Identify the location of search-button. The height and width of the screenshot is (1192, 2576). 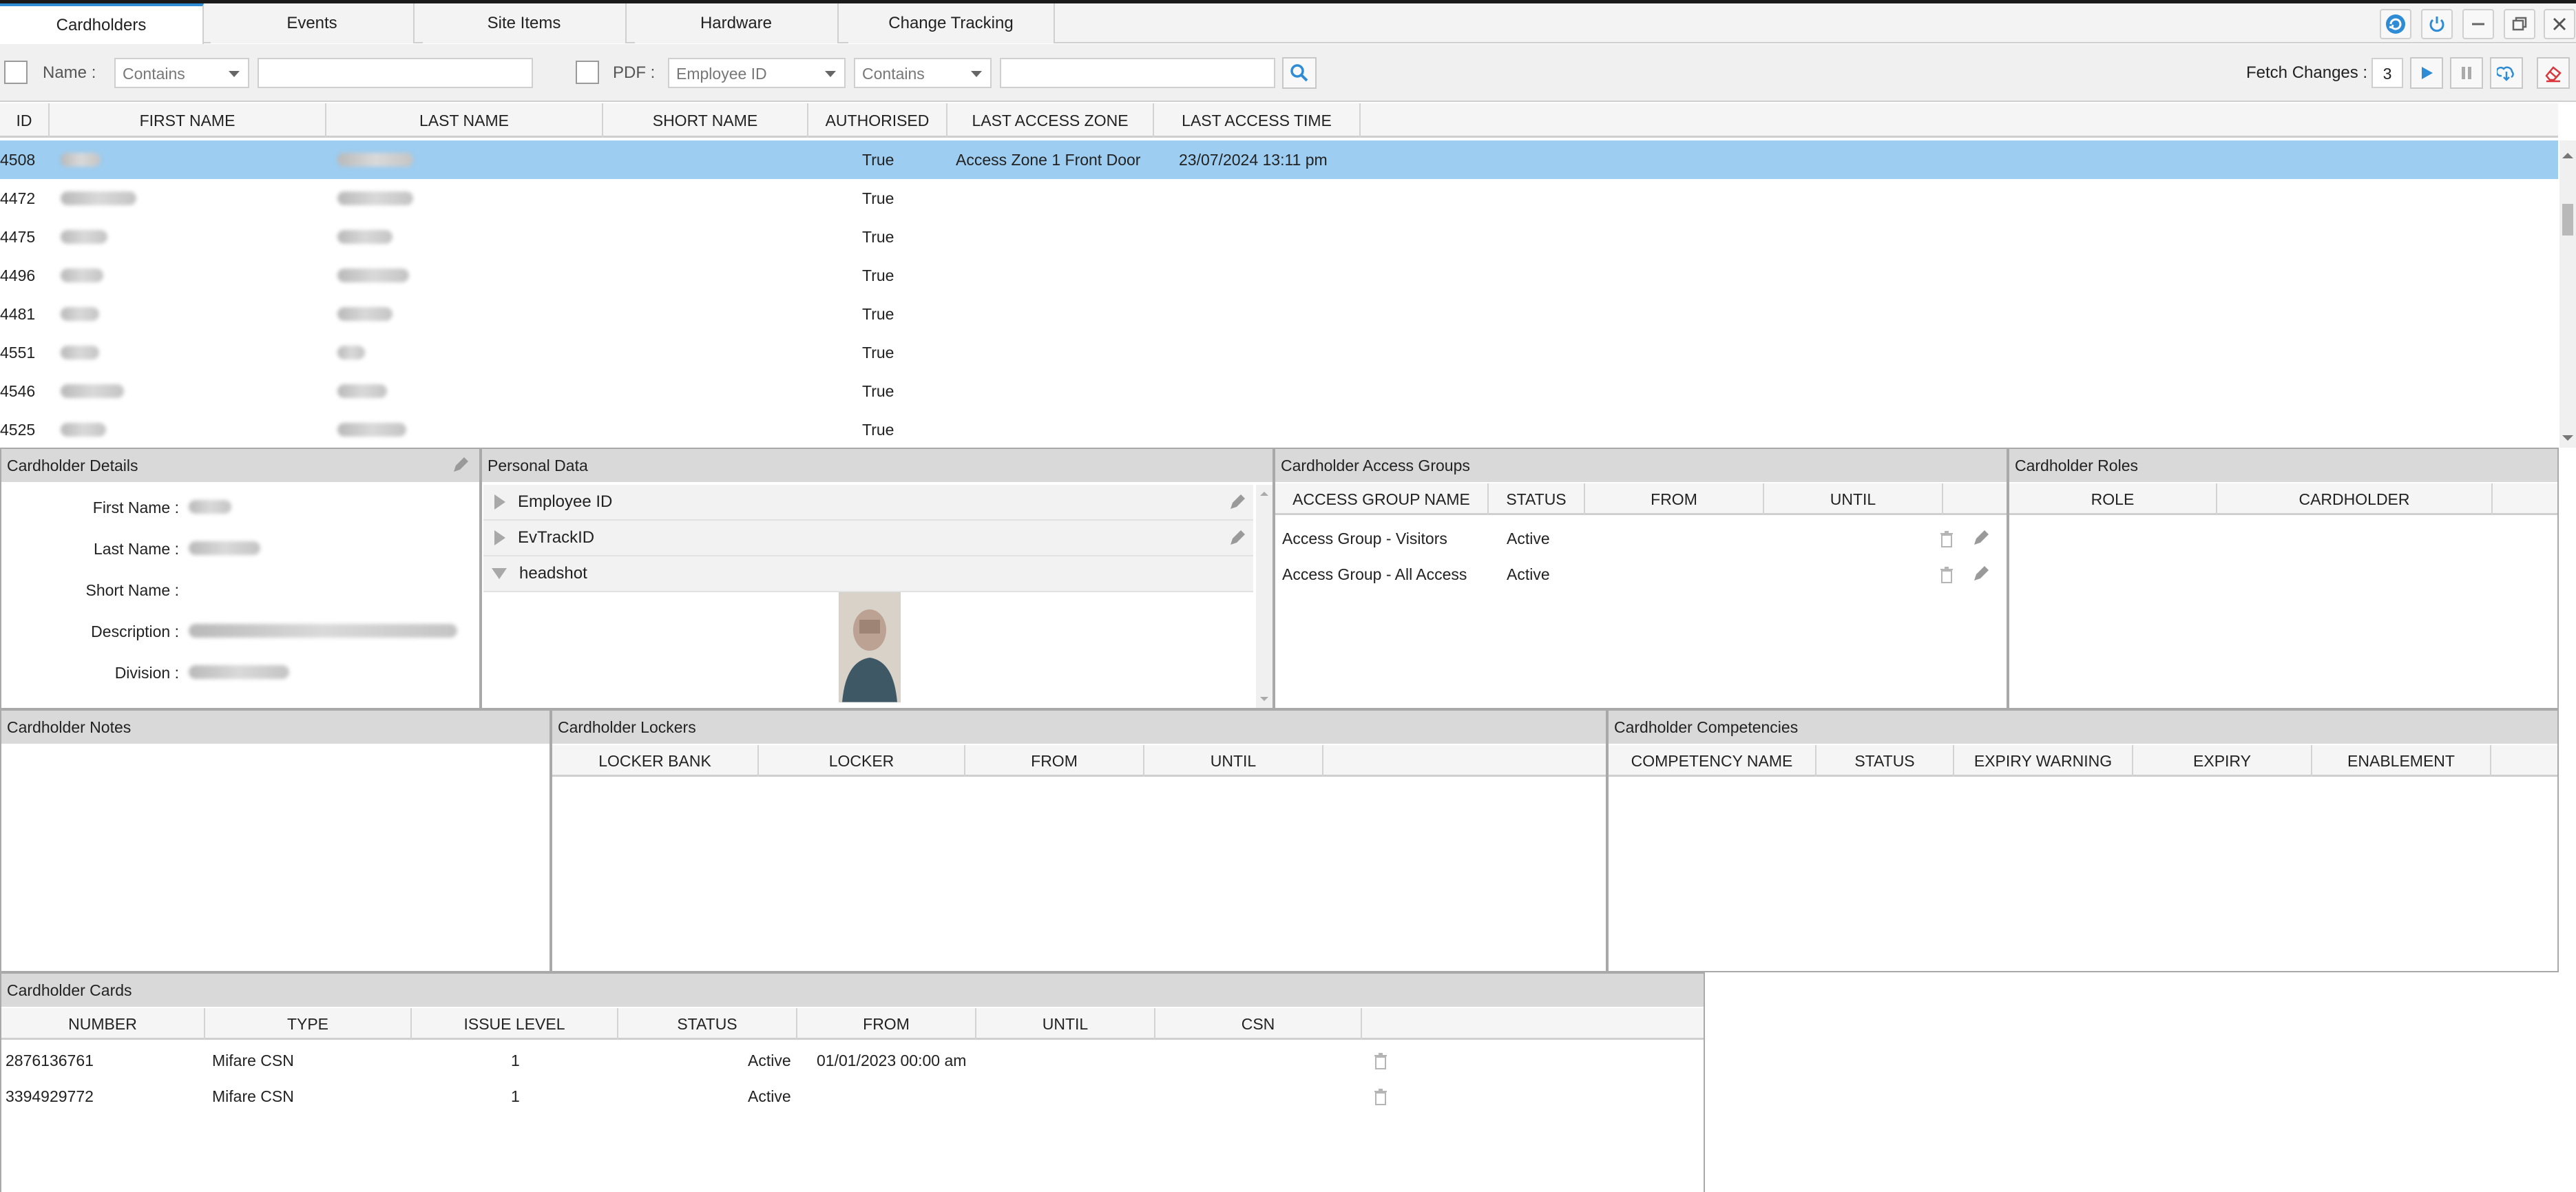
(1299, 73).